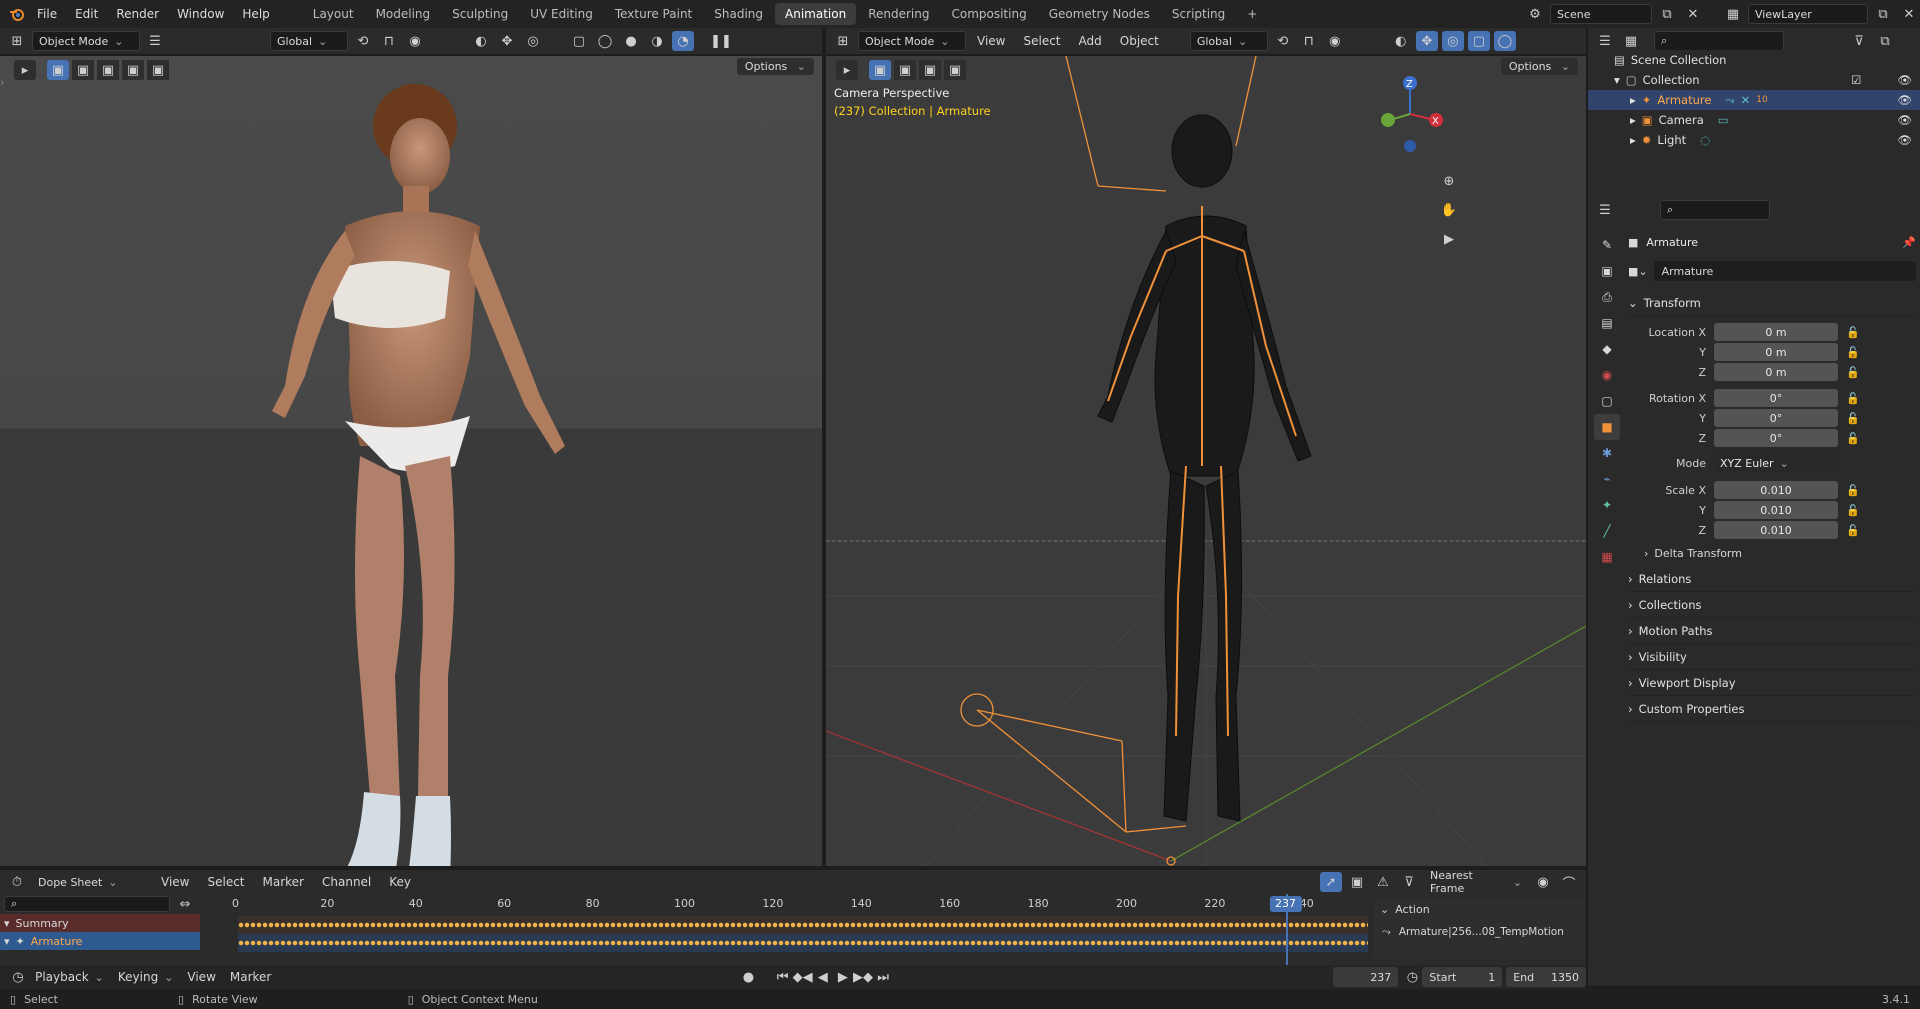 The height and width of the screenshot is (1009, 1920). Describe the element at coordinates (1546, 977) in the screenshot. I see `end-frame-field: End 1350` at that location.